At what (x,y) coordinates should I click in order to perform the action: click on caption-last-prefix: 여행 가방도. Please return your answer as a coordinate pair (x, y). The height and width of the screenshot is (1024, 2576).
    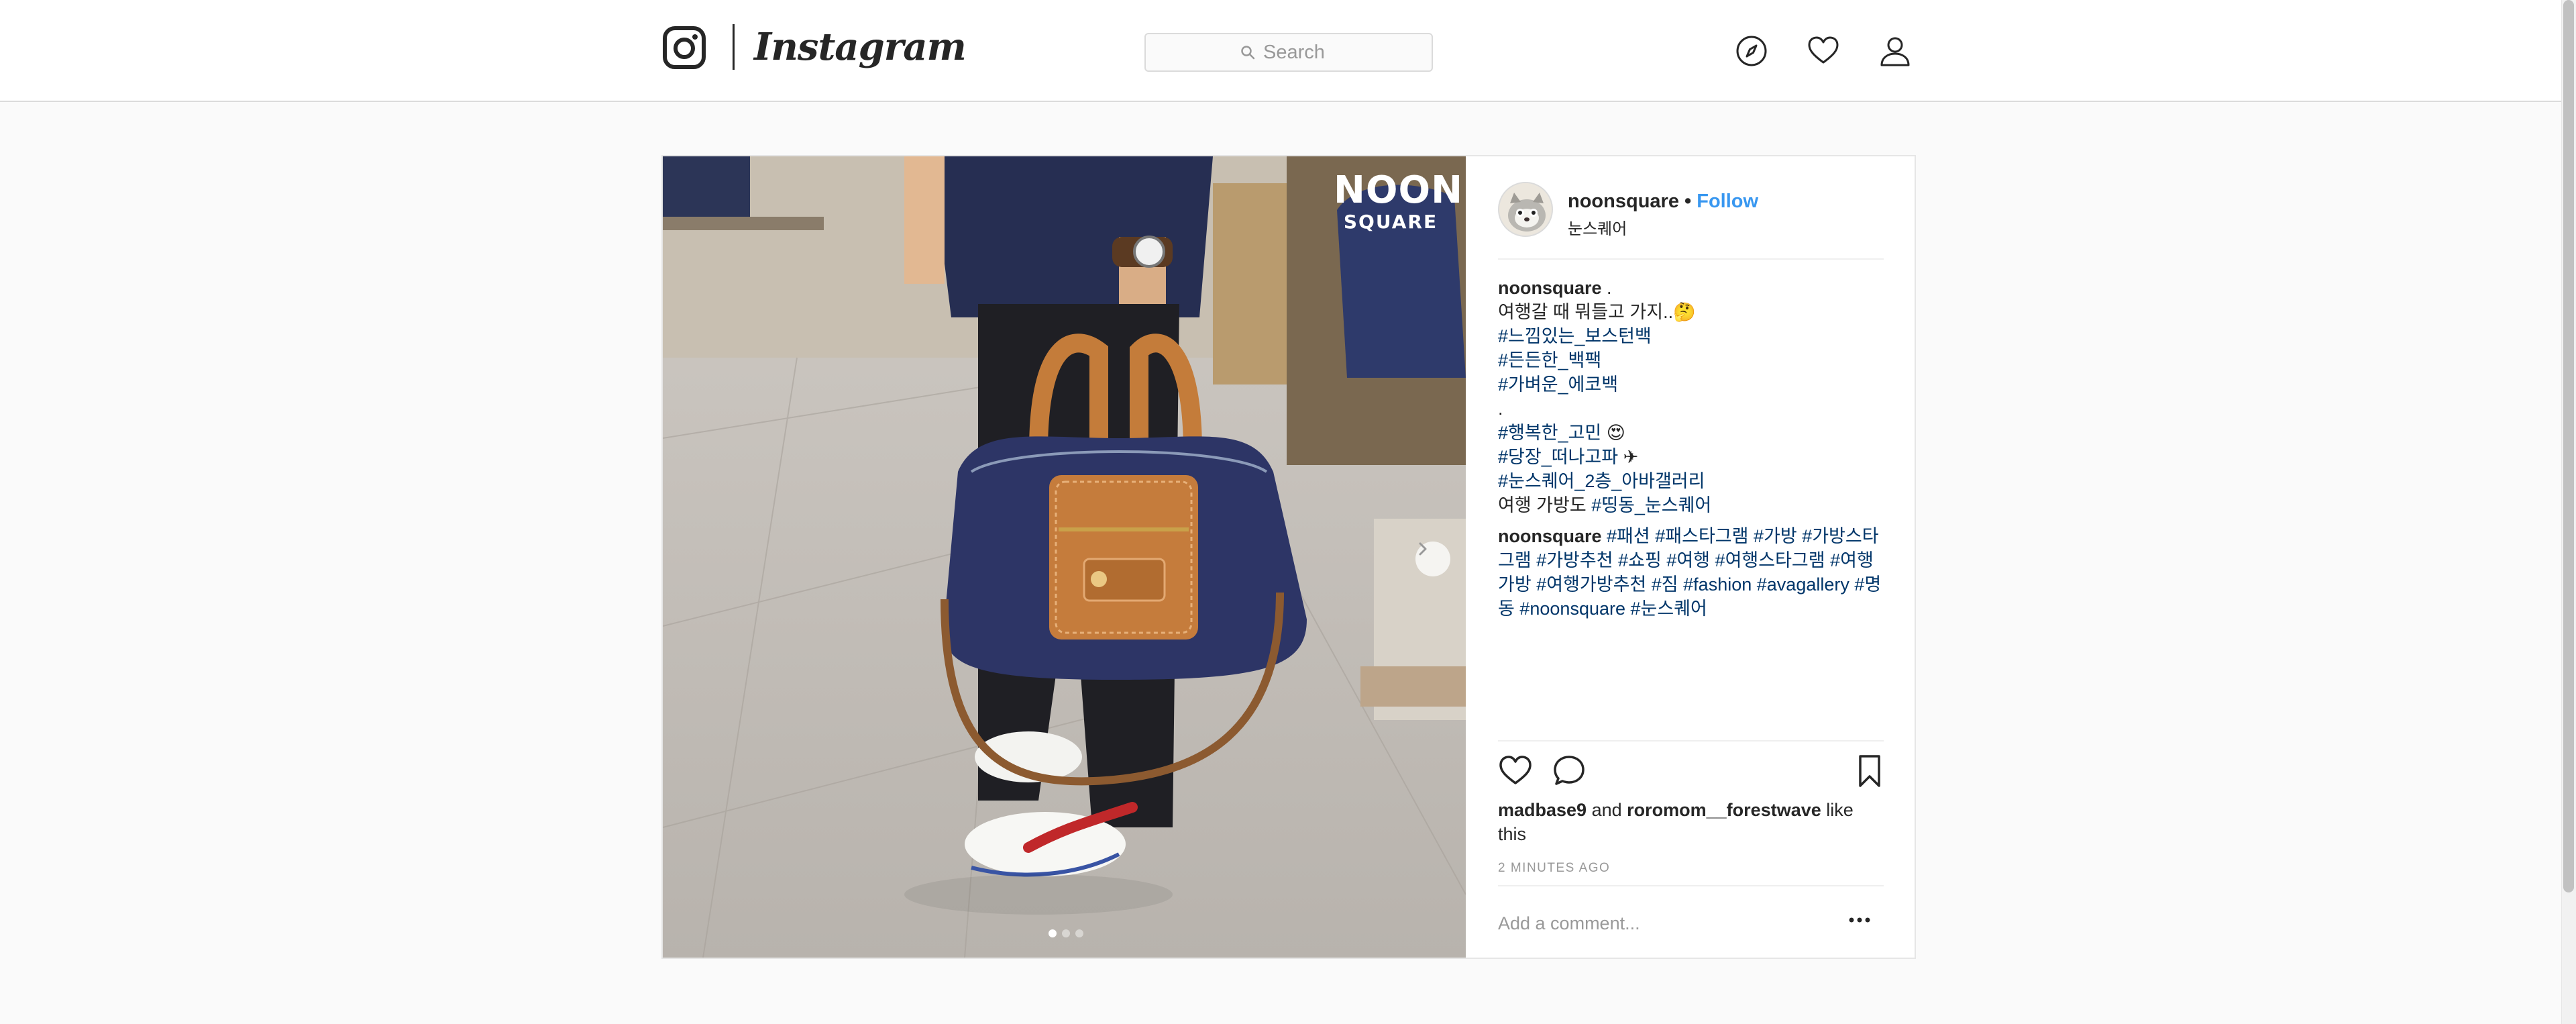
    Looking at the image, I should click on (1545, 505).